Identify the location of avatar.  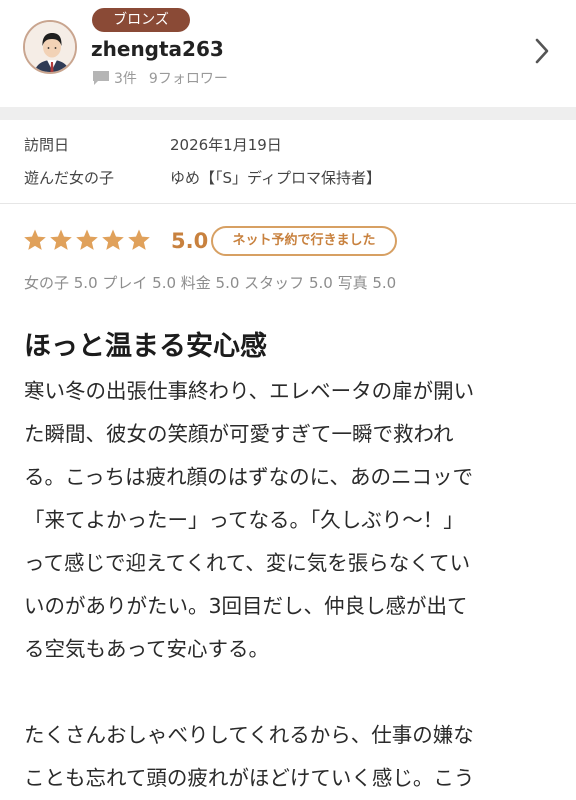
(50, 47).